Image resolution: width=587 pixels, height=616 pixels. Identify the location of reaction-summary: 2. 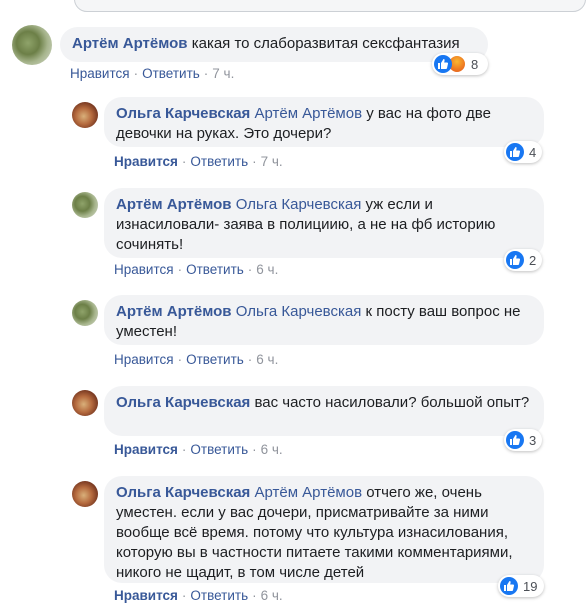
(523, 260).